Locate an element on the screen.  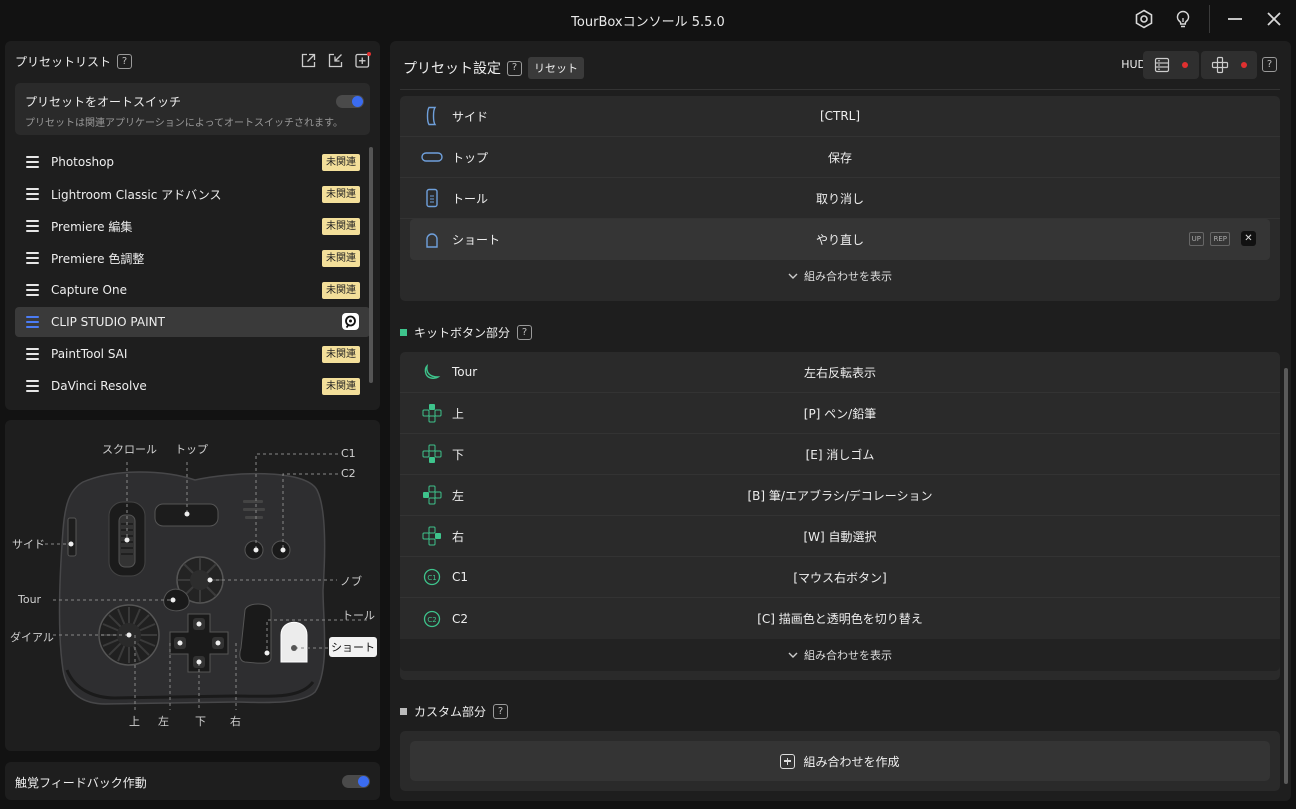
hud-dpad-icon is located at coordinates (1220, 65).